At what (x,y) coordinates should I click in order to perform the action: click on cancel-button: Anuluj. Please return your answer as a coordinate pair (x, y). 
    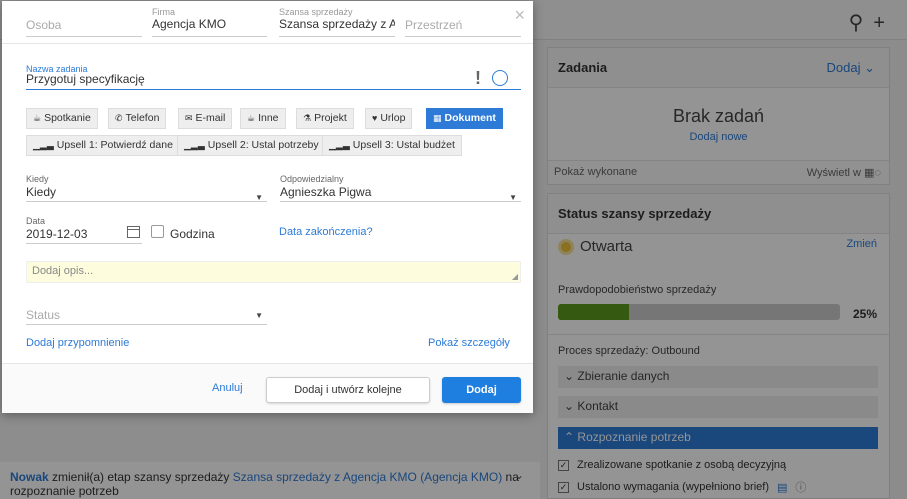
    Looking at the image, I should click on (227, 388).